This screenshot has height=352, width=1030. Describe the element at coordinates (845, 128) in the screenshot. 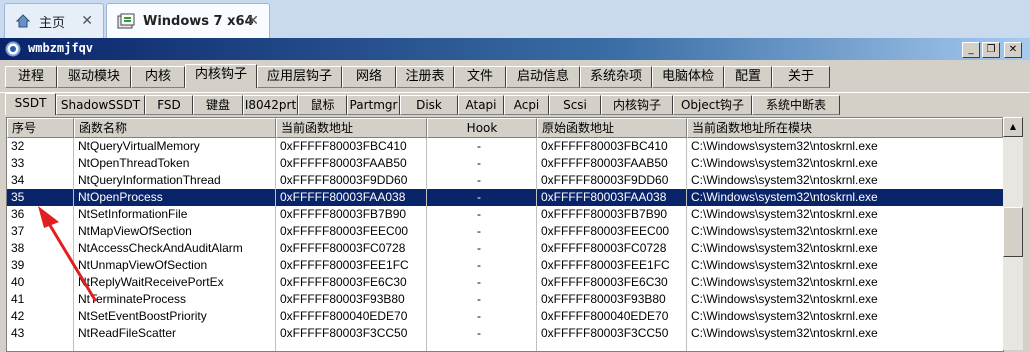

I see `column-header-5: 当前函数地址所在模块` at that location.